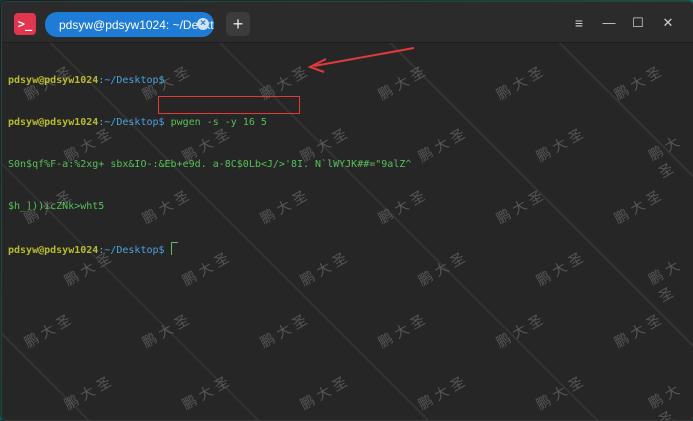 Image resolution: width=693 pixels, height=421 pixels. What do you see at coordinates (238, 24) in the screenshot?
I see `new-tab-button: +` at bounding box center [238, 24].